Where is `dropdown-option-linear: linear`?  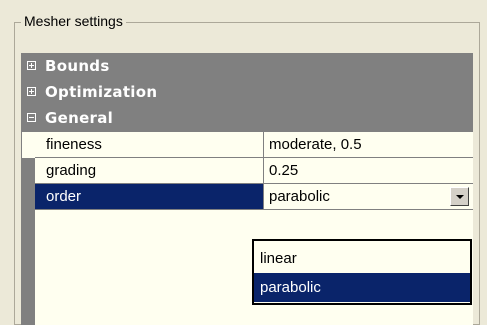
dropdown-option-linear: linear is located at coordinates (362, 258).